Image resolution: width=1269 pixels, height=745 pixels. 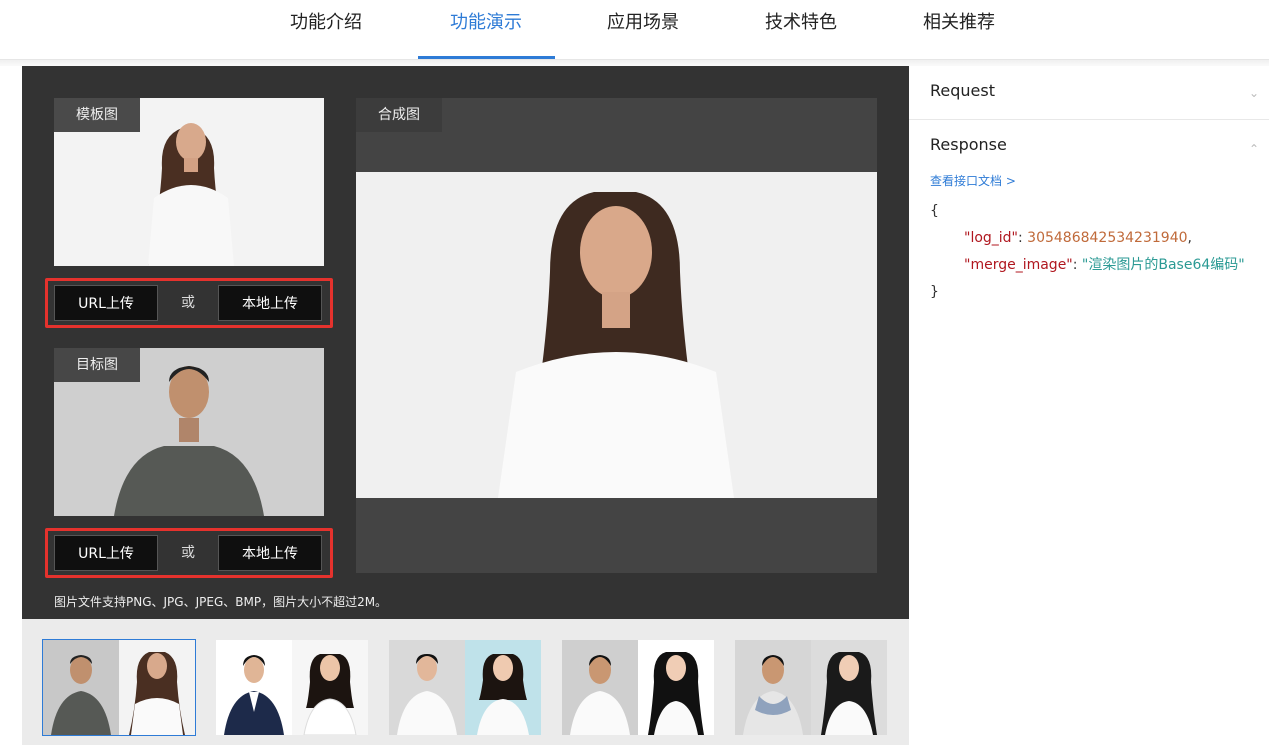 What do you see at coordinates (600, 687) in the screenshot?
I see `sample-4-target` at bounding box center [600, 687].